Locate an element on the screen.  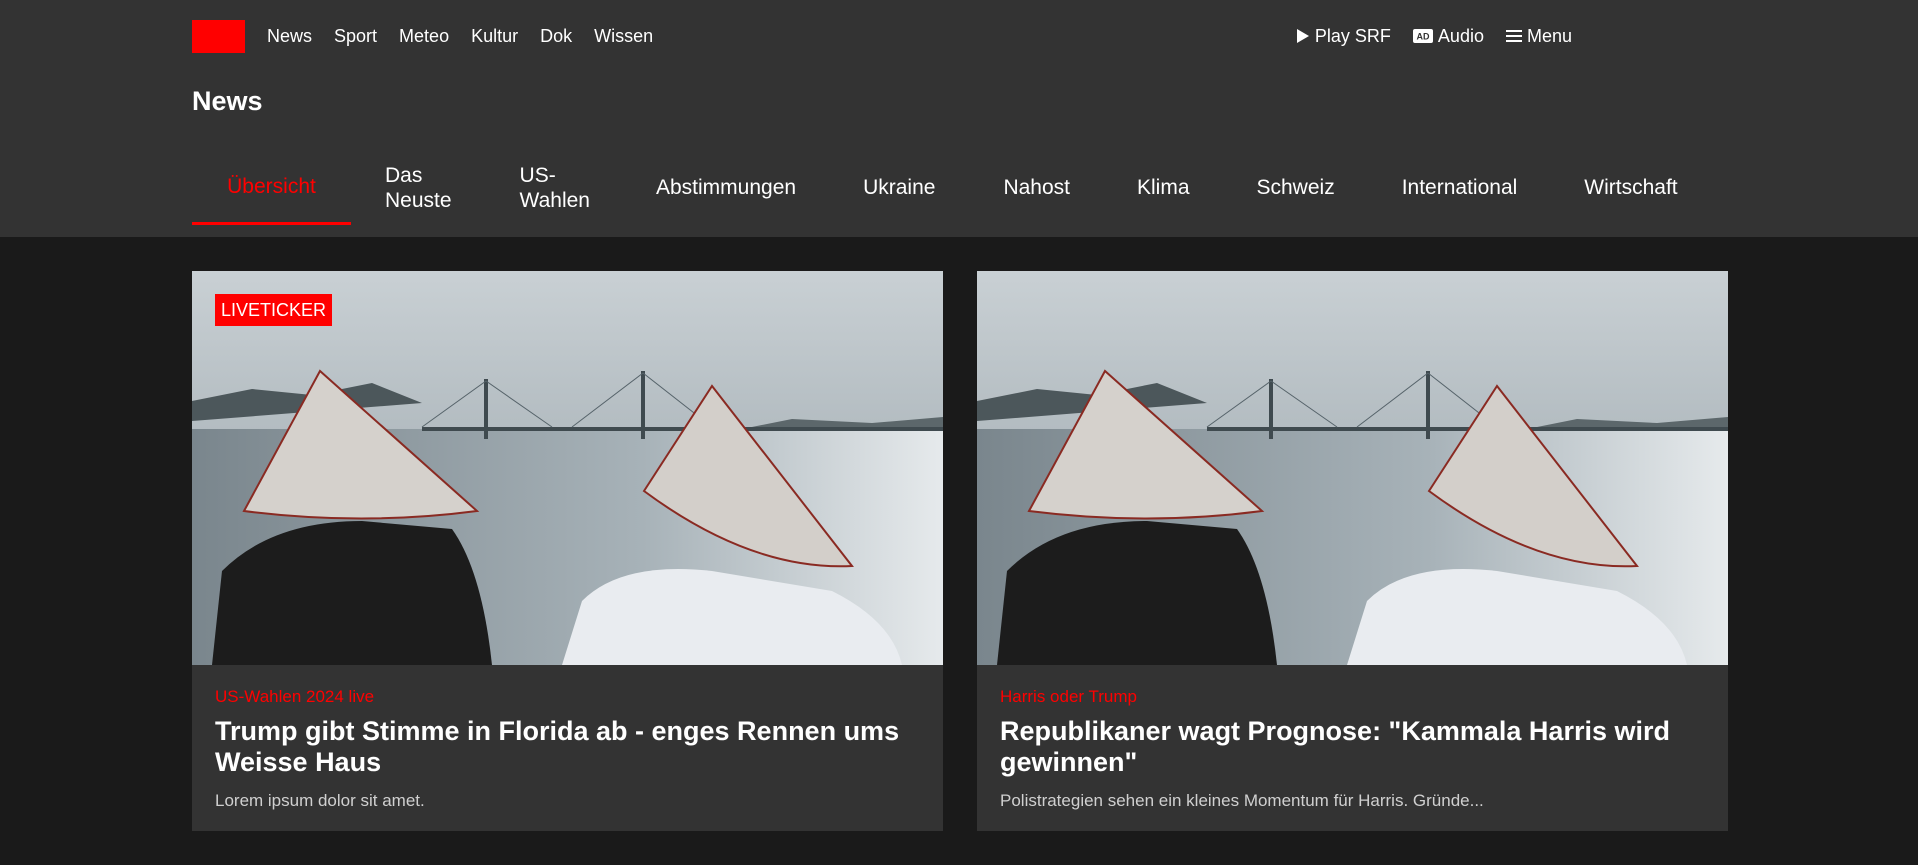
play-icon is located at coordinates (1302, 36).